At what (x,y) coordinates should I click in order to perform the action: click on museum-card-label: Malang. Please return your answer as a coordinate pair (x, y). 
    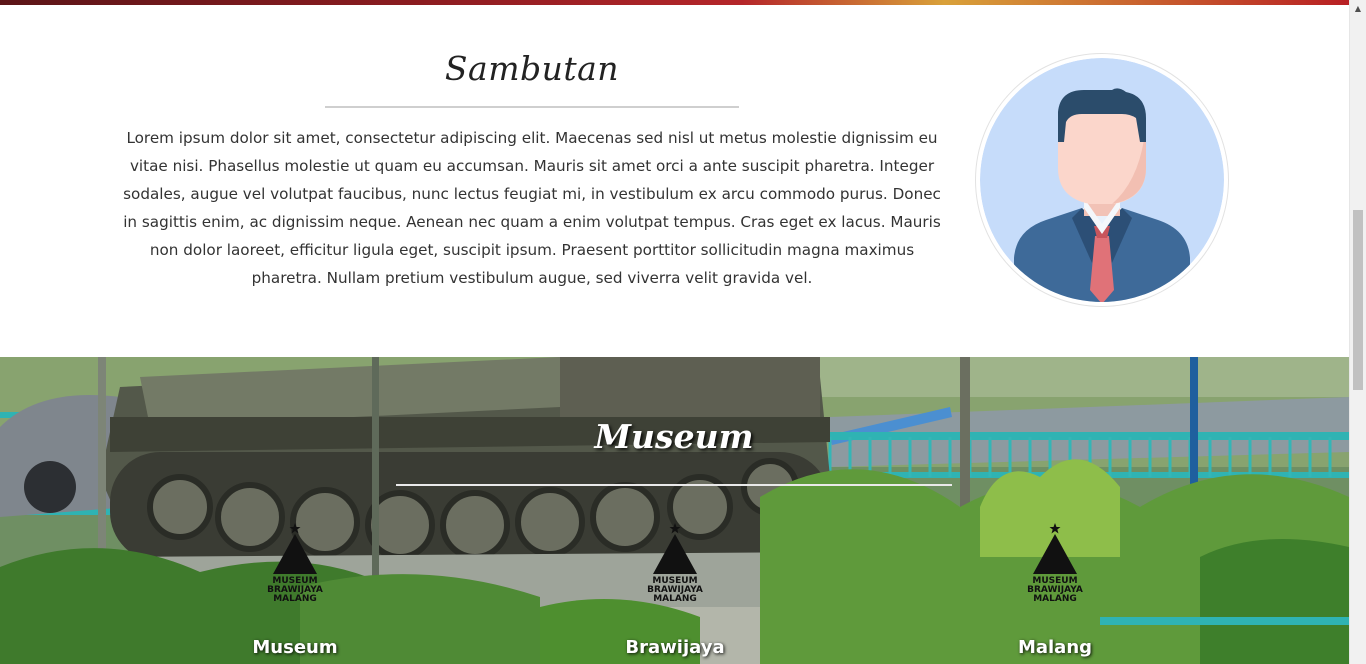
    Looking at the image, I should click on (1055, 647).